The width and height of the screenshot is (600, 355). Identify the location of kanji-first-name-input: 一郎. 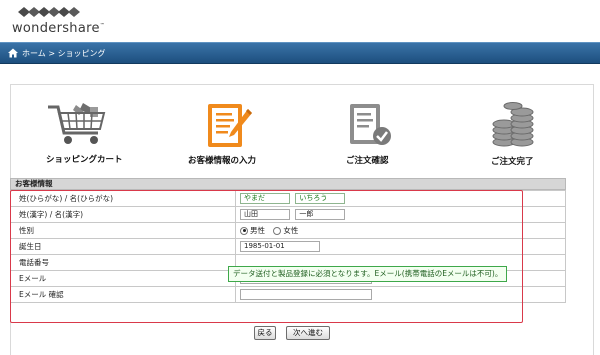
(320, 214).